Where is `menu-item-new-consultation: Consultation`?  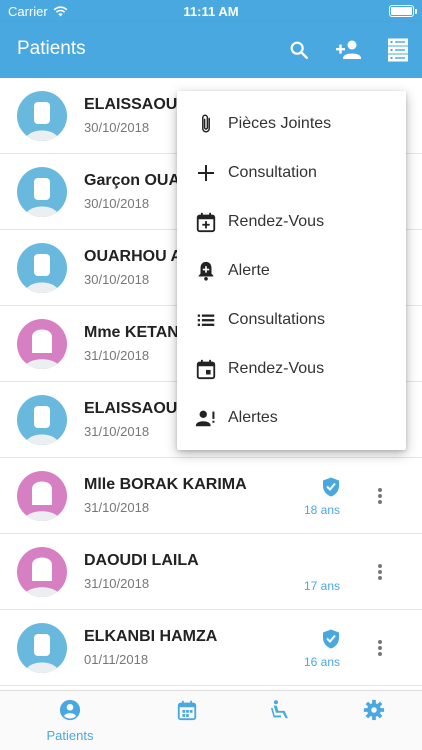
menu-item-new-consultation: Consultation is located at coordinates (291, 172).